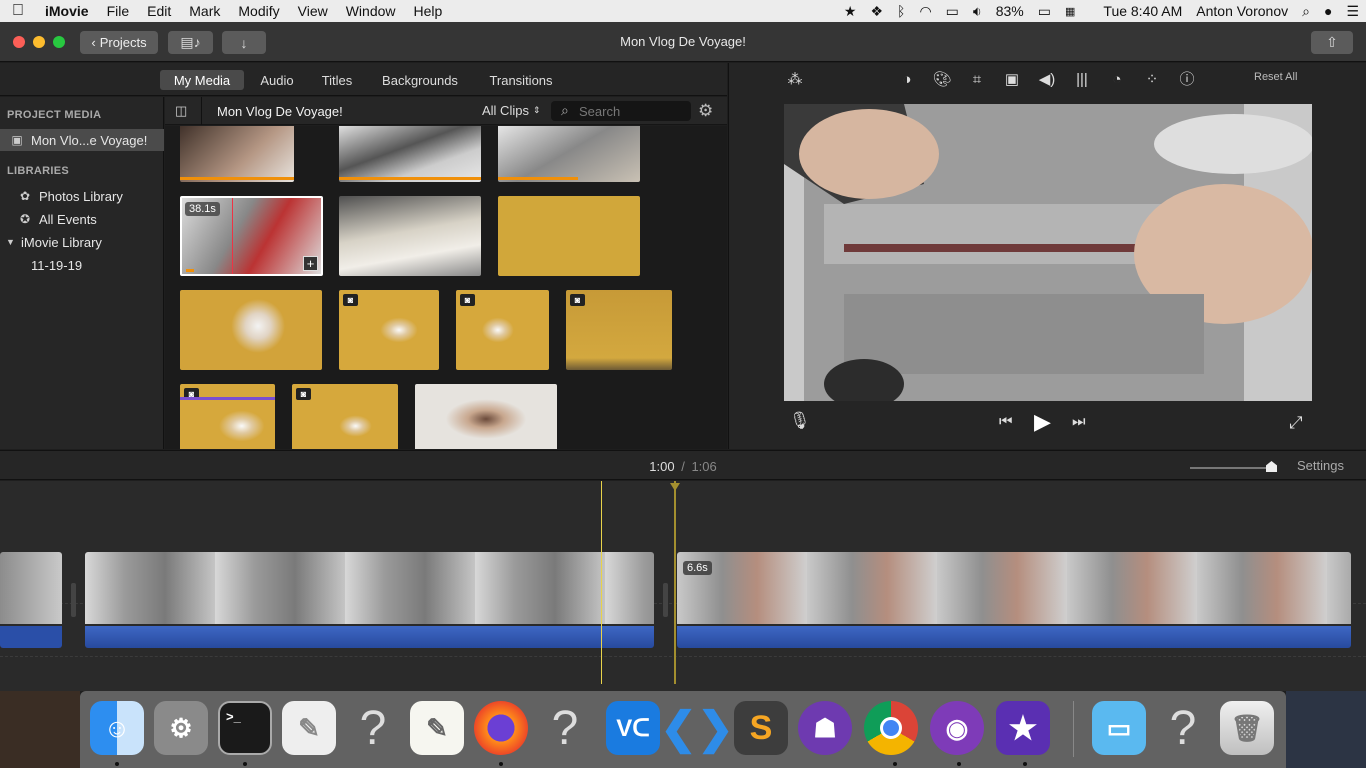  What do you see at coordinates (925, 11) in the screenshot?
I see `wifi-icon: ◠` at bounding box center [925, 11].